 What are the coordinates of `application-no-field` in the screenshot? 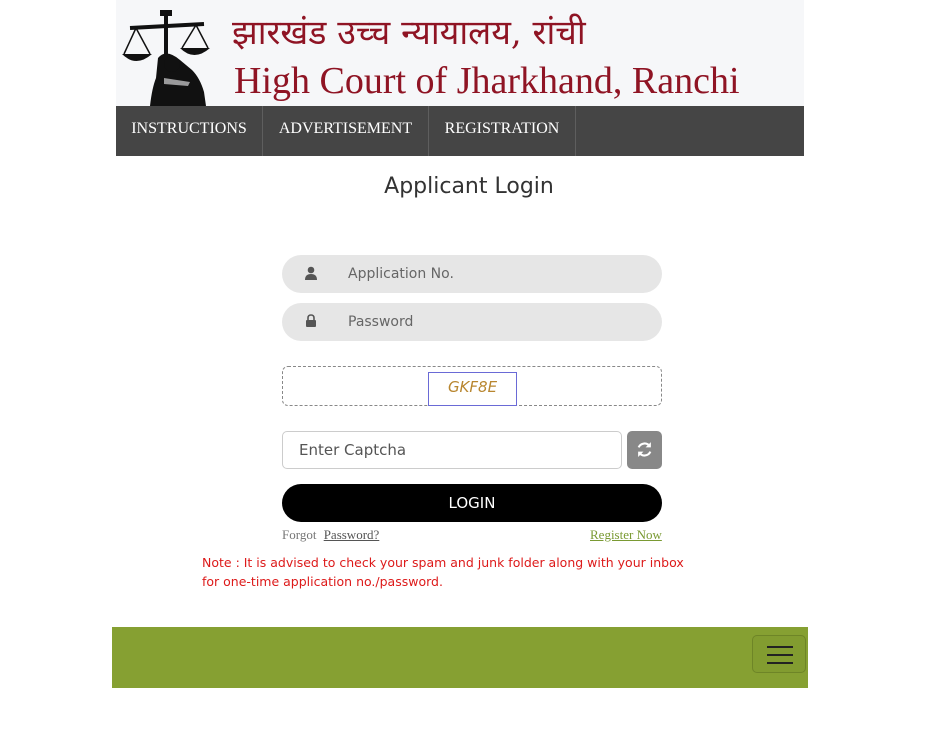 It's located at (472, 274).